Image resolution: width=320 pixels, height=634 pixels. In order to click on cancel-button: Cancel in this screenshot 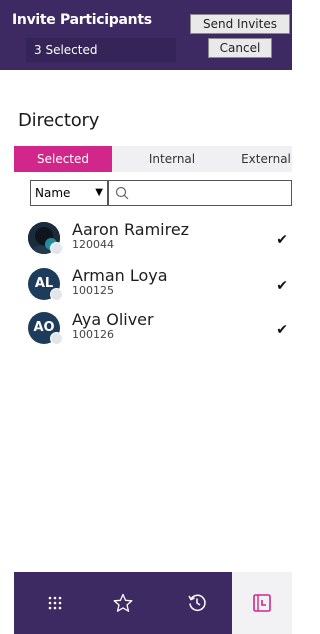, I will do `click(240, 48)`.